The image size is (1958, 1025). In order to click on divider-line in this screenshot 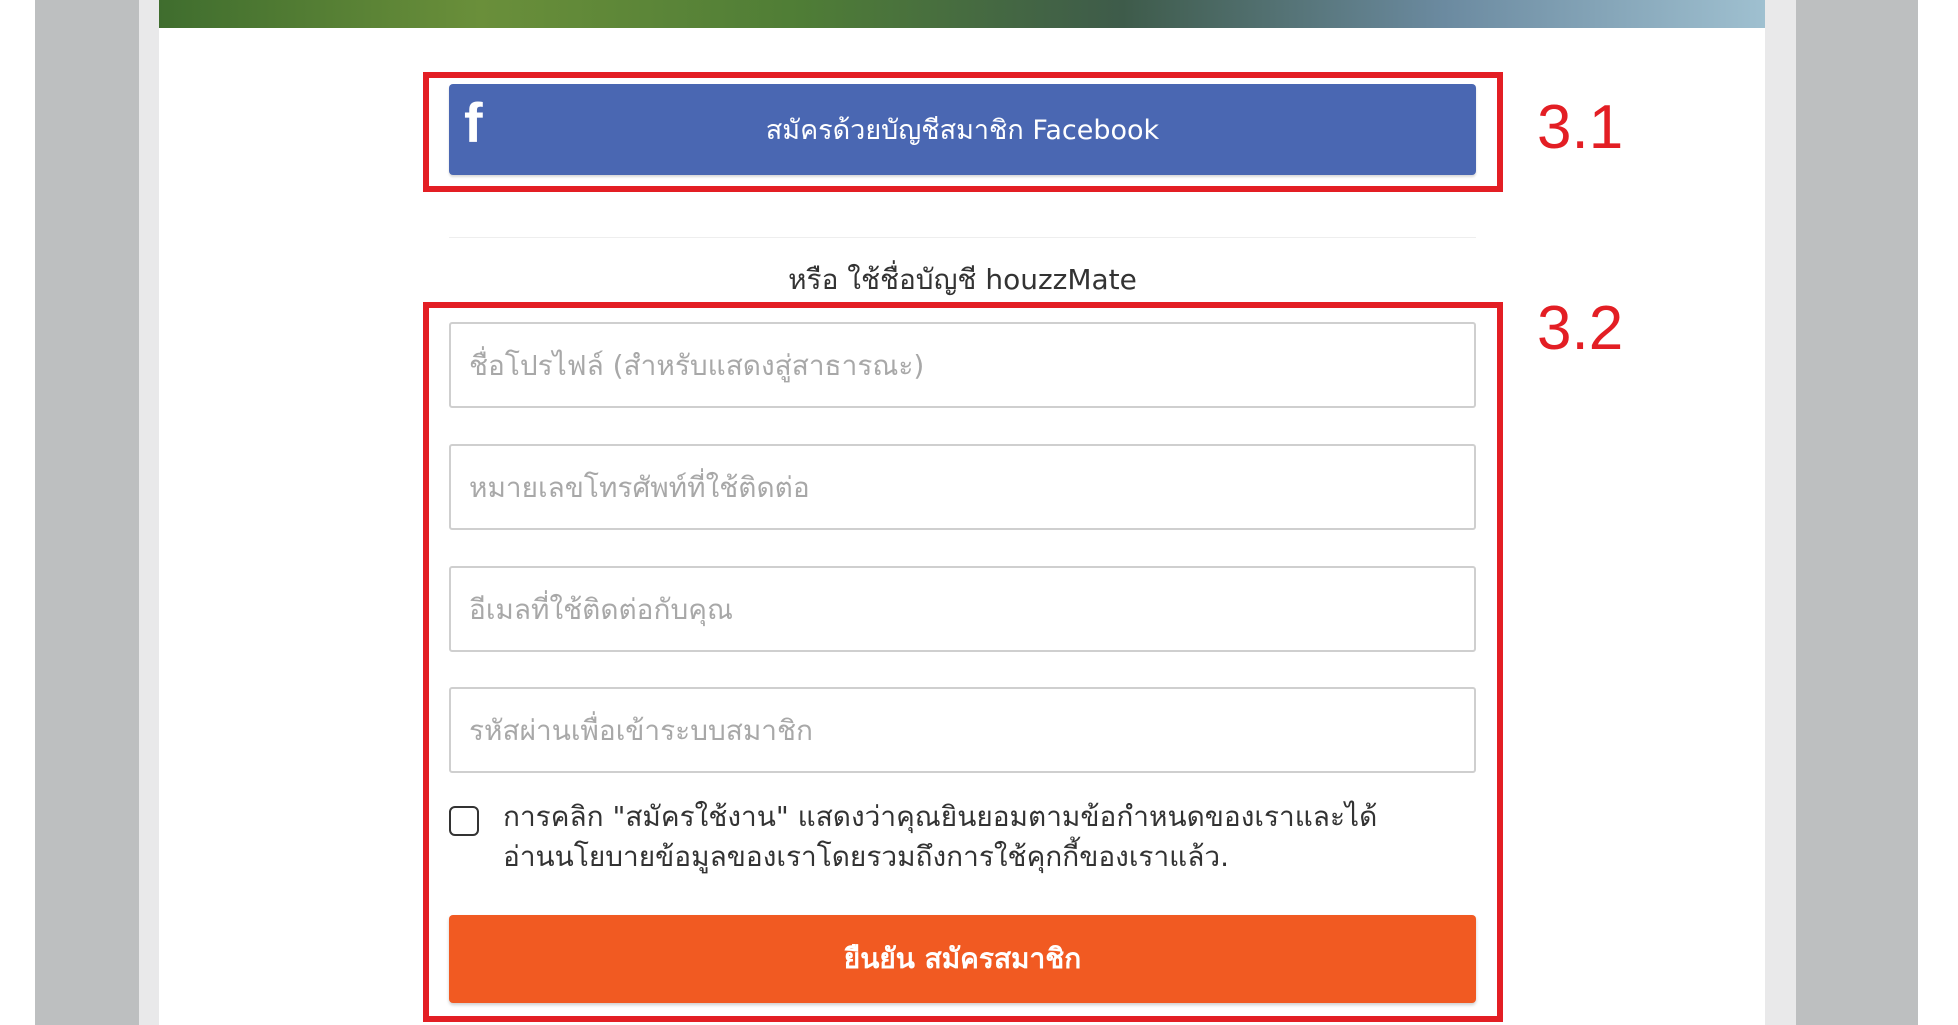, I will do `click(962, 237)`.